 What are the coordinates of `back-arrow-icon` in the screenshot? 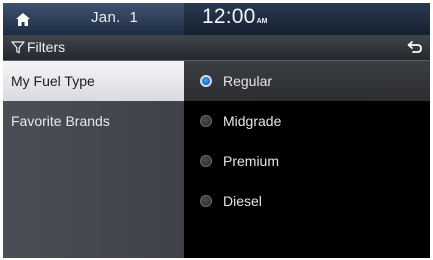 It's located at (414, 47).